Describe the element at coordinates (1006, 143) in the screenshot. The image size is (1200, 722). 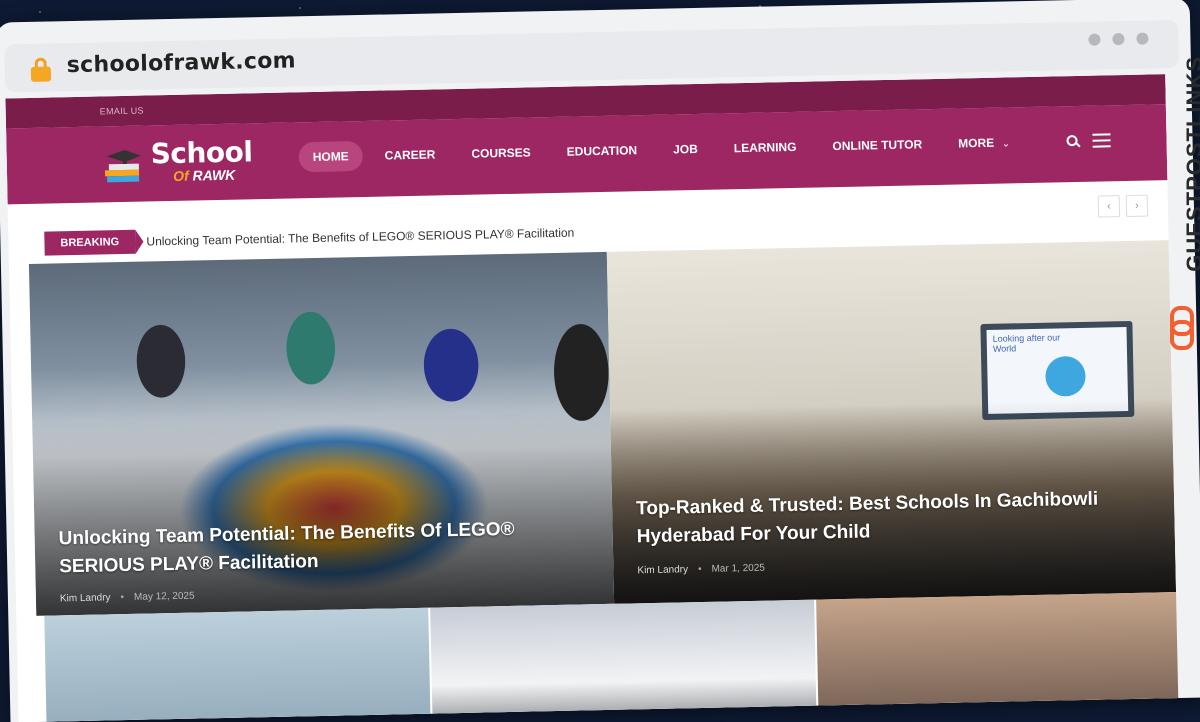
I see `chevron-down-icon: ⌄` at that location.